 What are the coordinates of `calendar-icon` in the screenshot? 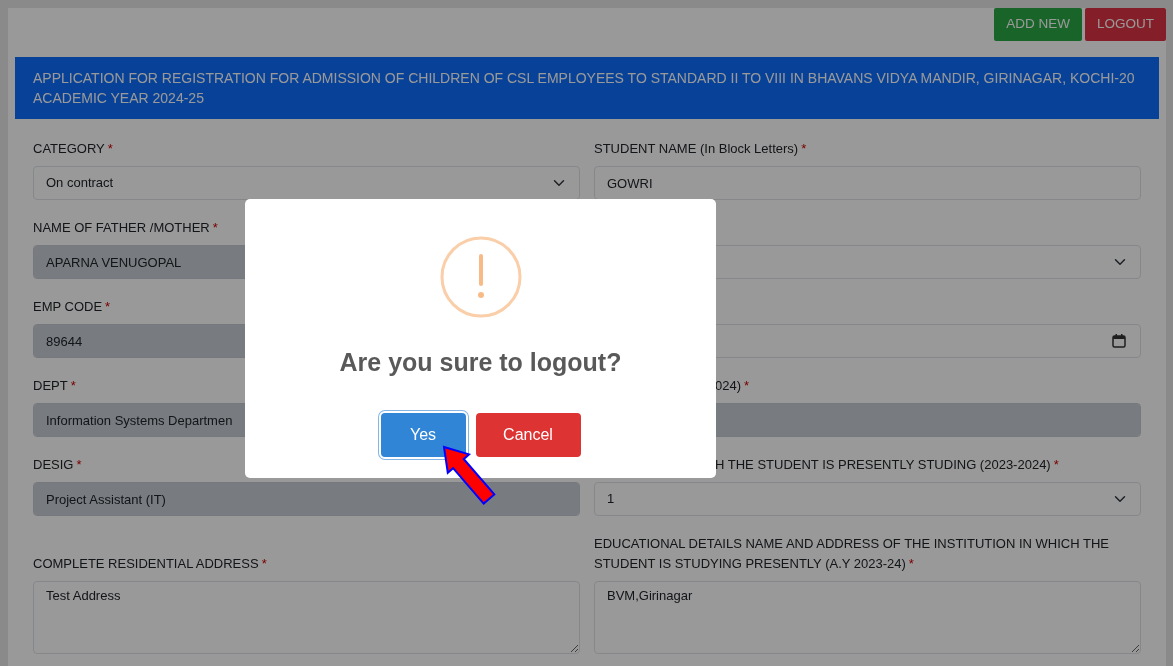 It's located at (1119, 341).